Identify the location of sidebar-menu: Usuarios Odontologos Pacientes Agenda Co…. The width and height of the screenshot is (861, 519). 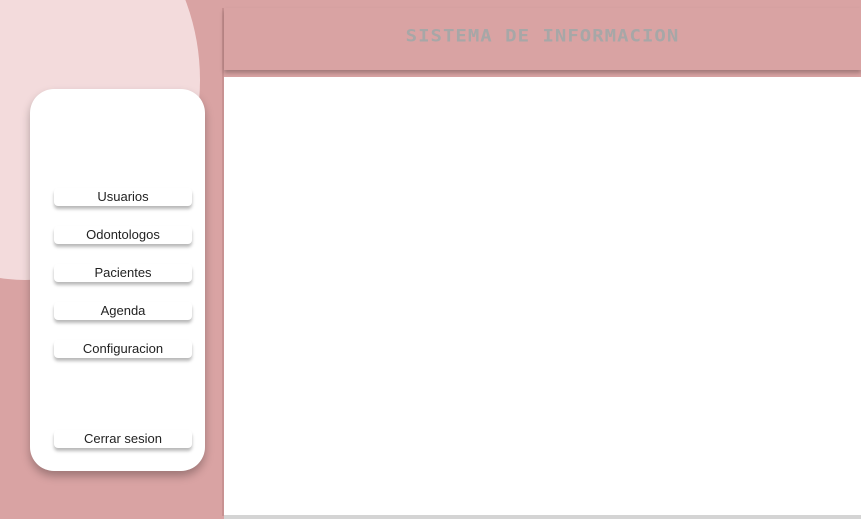
(117, 280).